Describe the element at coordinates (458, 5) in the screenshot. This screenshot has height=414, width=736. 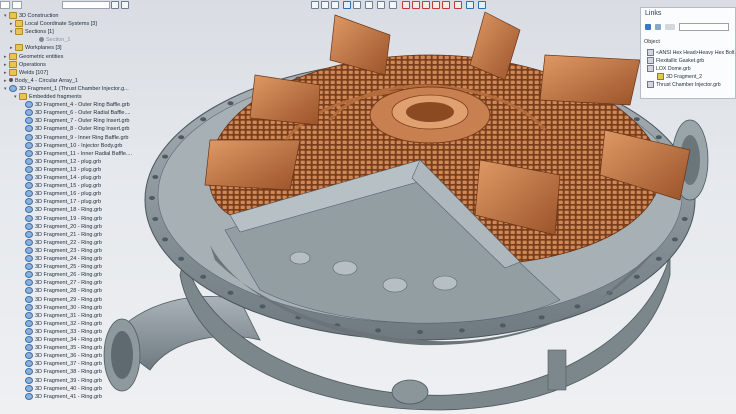
I see `dimension-icon` at that location.